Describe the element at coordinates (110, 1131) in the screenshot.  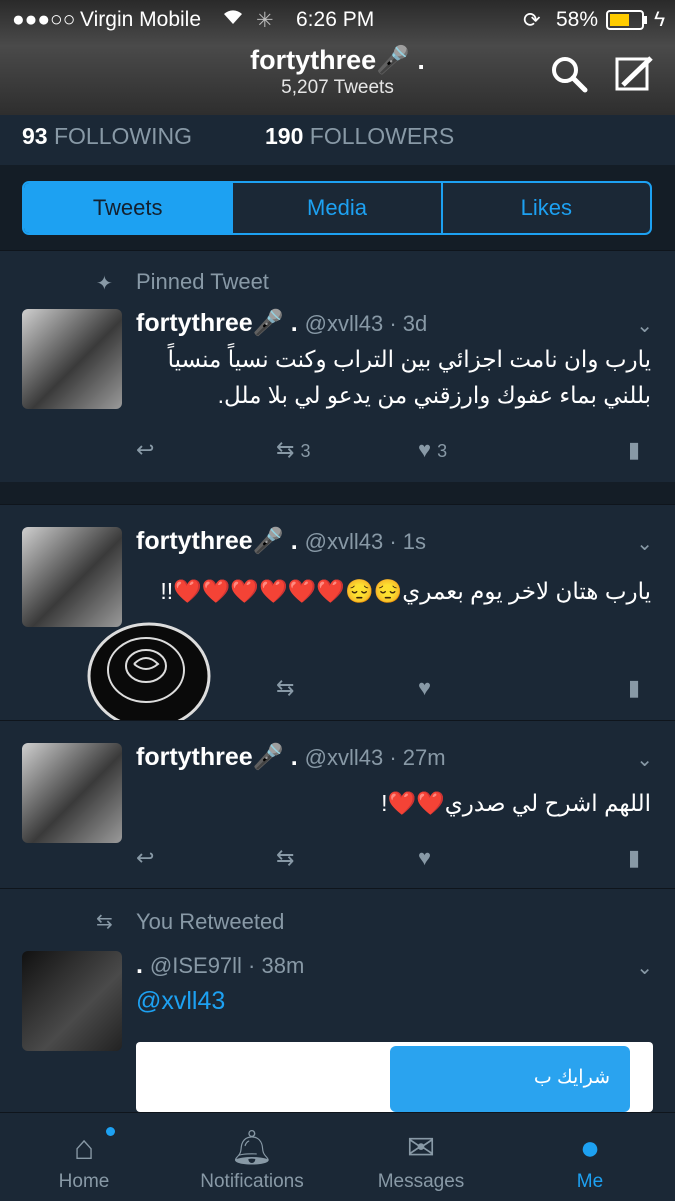
I see `new-content-dot` at that location.